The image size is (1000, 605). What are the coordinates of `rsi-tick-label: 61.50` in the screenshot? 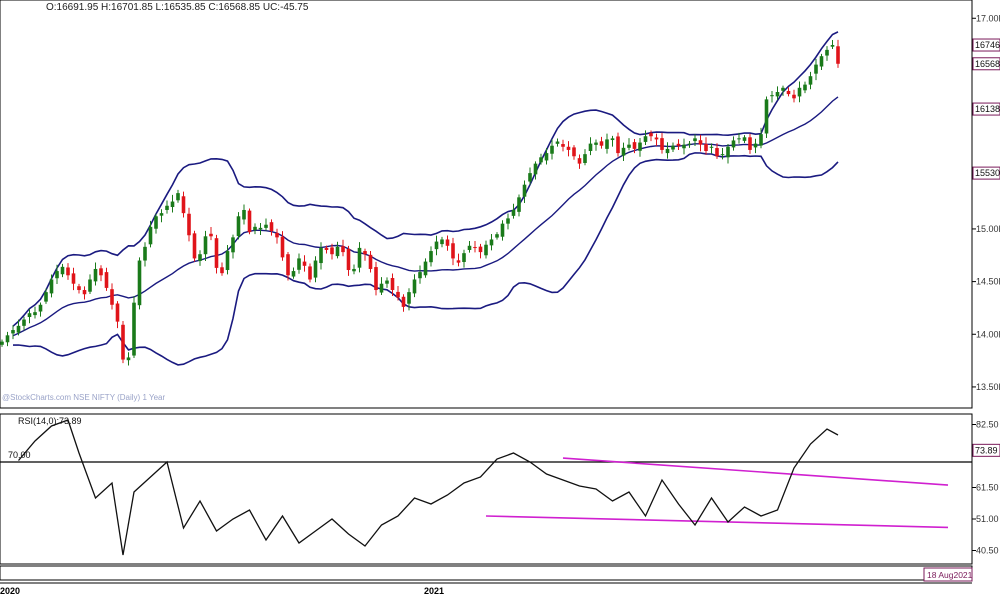 It's located at (987, 488).